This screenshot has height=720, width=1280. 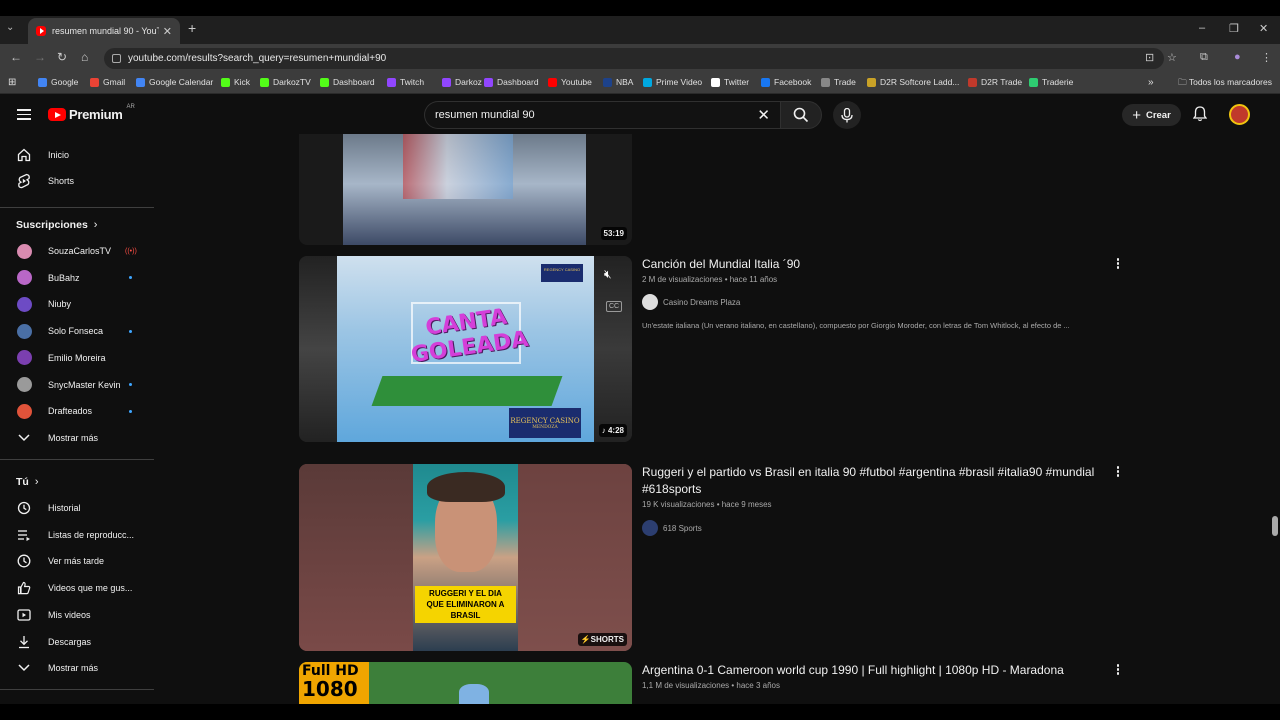 What do you see at coordinates (1151, 115) in the screenshot?
I see `create-button: + Crear` at bounding box center [1151, 115].